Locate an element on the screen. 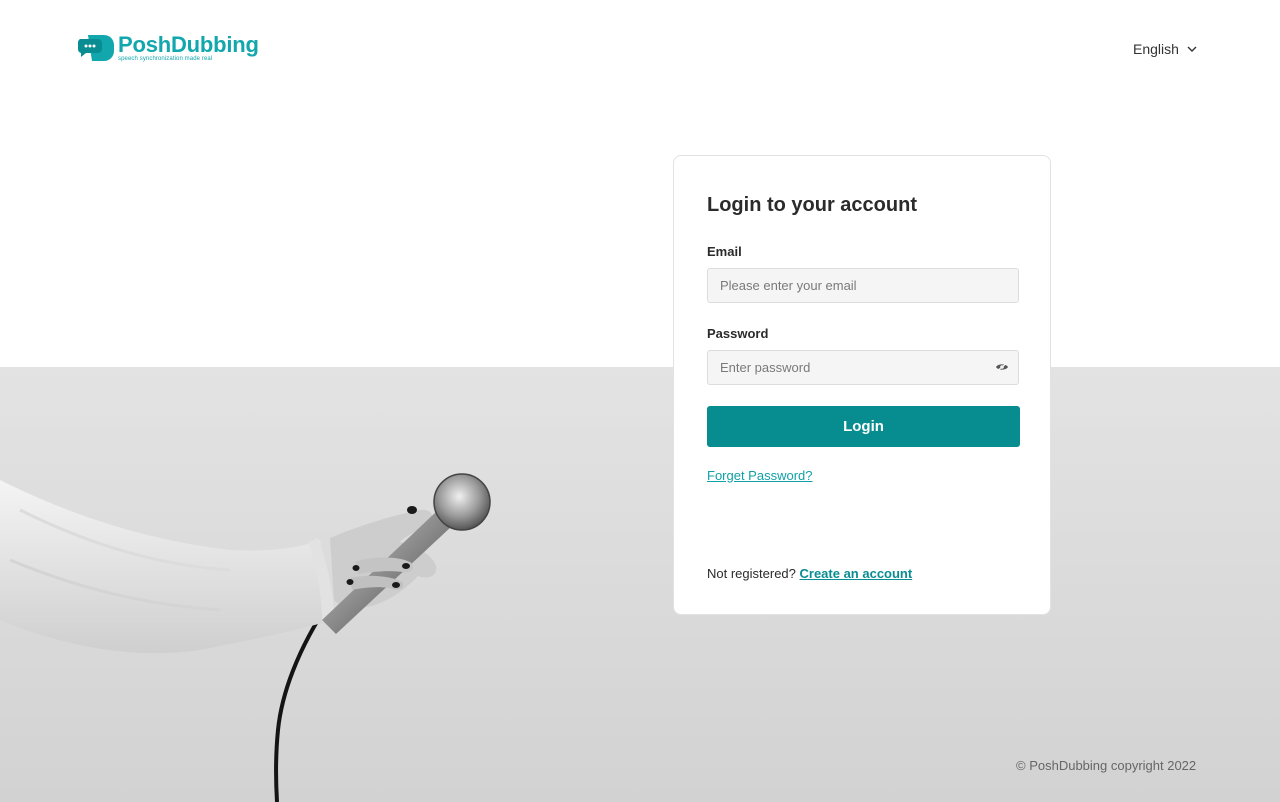 The height and width of the screenshot is (802, 1280). email-input is located at coordinates (863, 285).